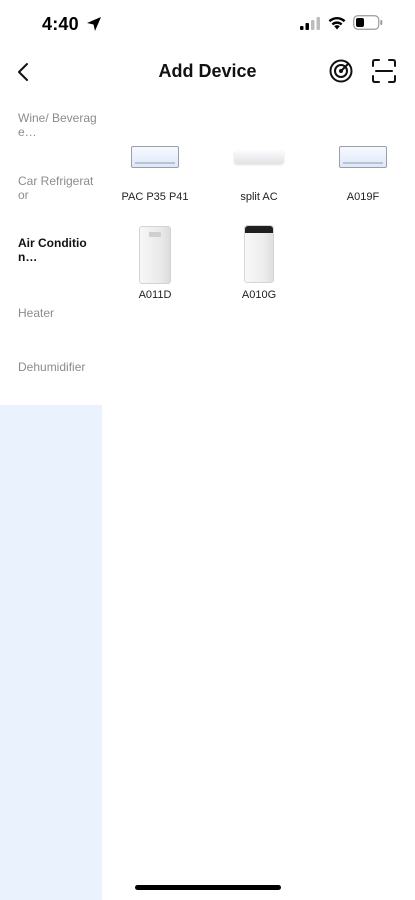 Image resolution: width=415 pixels, height=900 pixels. I want to click on device-label: A019F, so click(363, 197).